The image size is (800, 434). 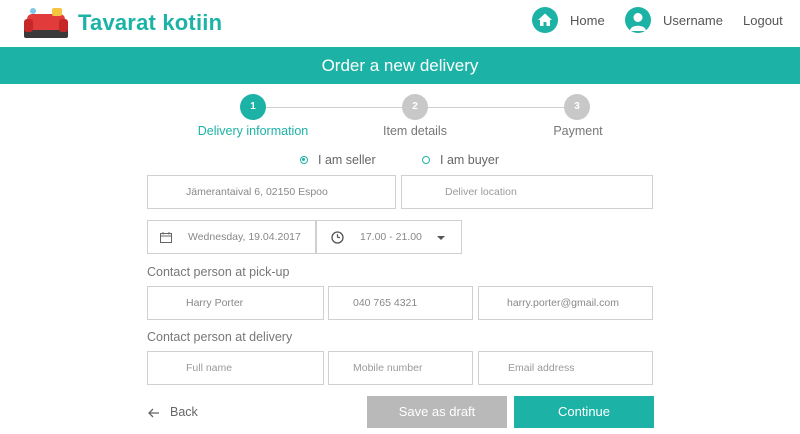 What do you see at coordinates (184, 412) in the screenshot?
I see `back-label: Back` at bounding box center [184, 412].